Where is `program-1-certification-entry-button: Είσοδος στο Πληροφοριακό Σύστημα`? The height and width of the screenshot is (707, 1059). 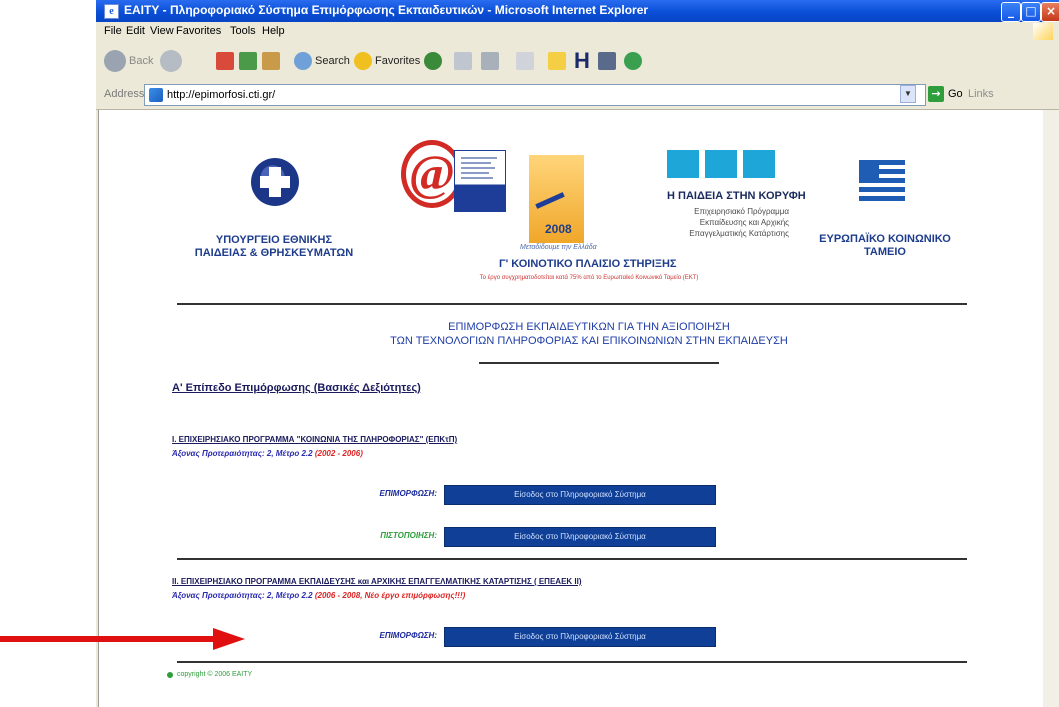
program-1-certification-entry-button: Είσοδος στο Πληροφοριακό Σύστημα is located at coordinates (580, 537).